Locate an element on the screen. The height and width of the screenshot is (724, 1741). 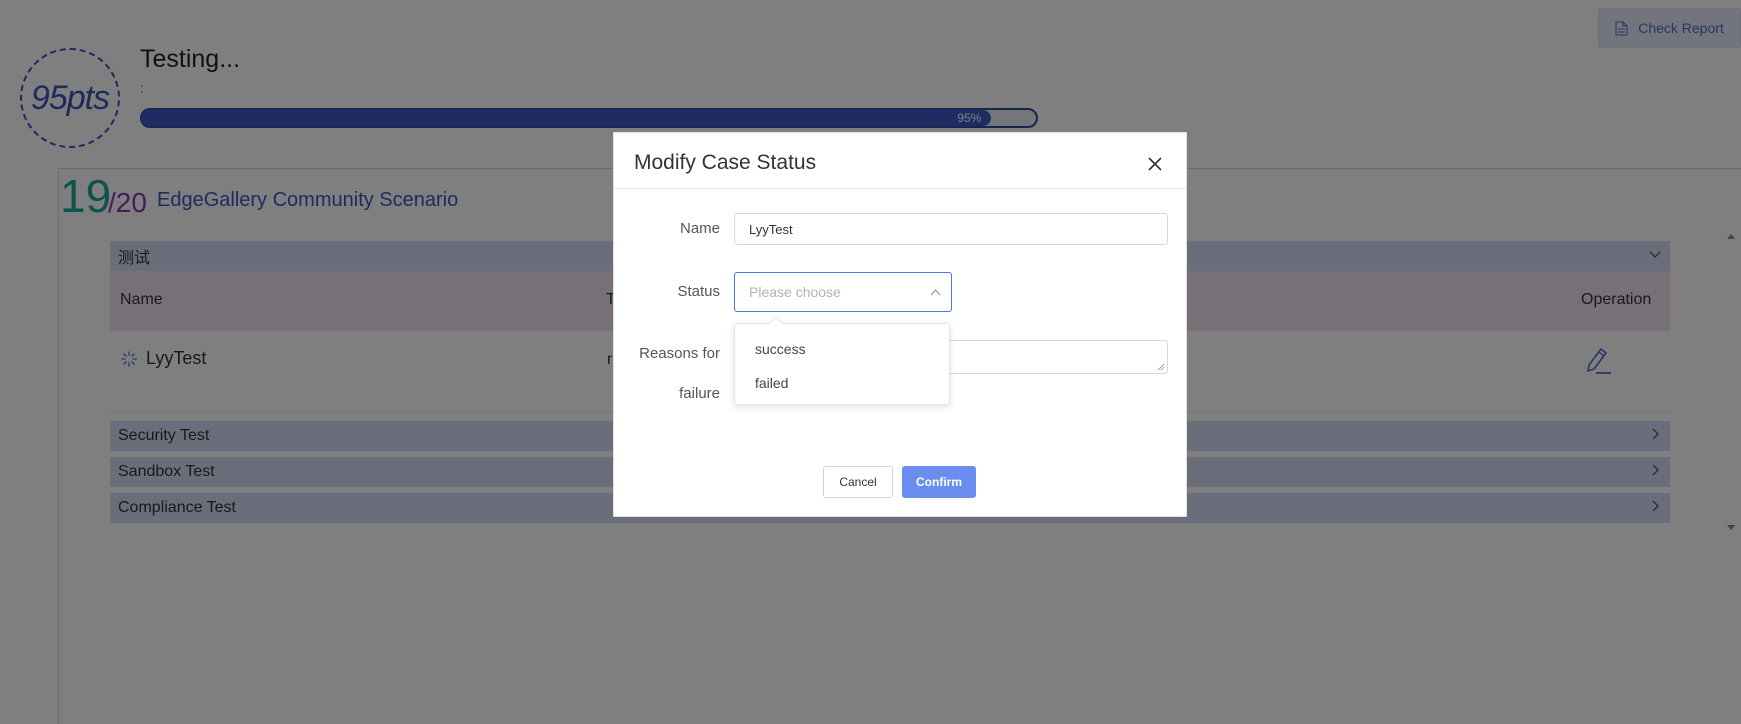
status-select: Please choose is located at coordinates (843, 292).